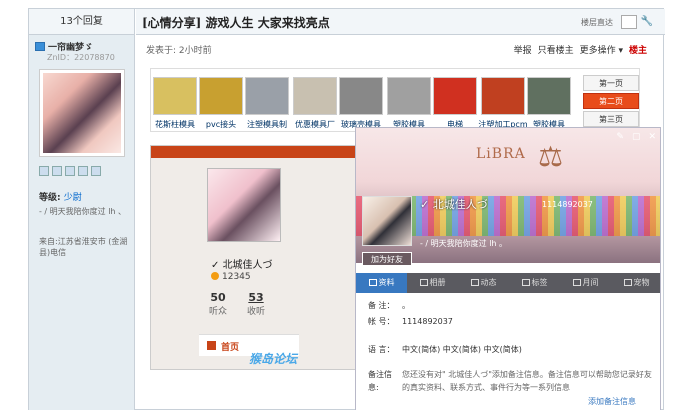 The height and width of the screenshot is (410, 700). I want to click on author-level: 等级: 少尉, so click(60, 198).